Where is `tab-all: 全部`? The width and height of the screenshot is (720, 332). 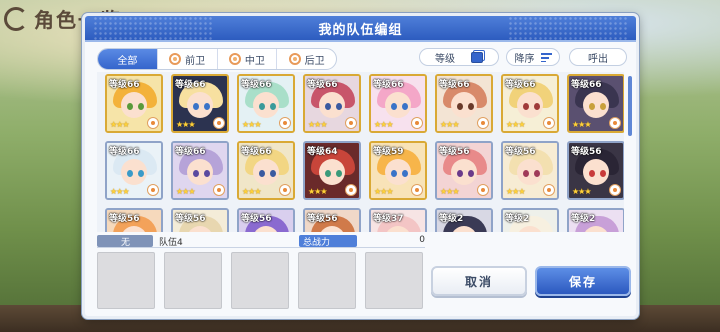 tab-all: 全部 is located at coordinates (127, 59).